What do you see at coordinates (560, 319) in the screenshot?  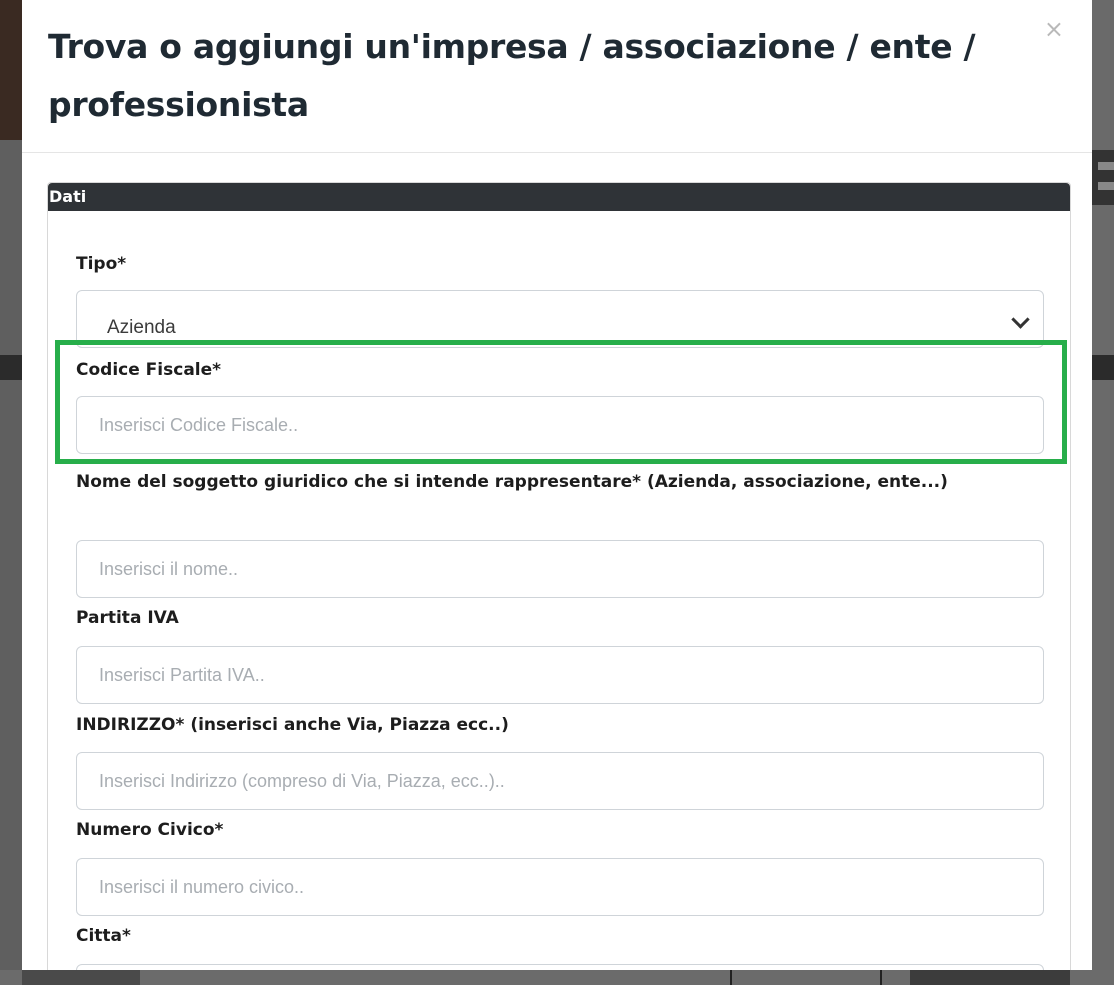 I see `tipo-select: Azienda` at bounding box center [560, 319].